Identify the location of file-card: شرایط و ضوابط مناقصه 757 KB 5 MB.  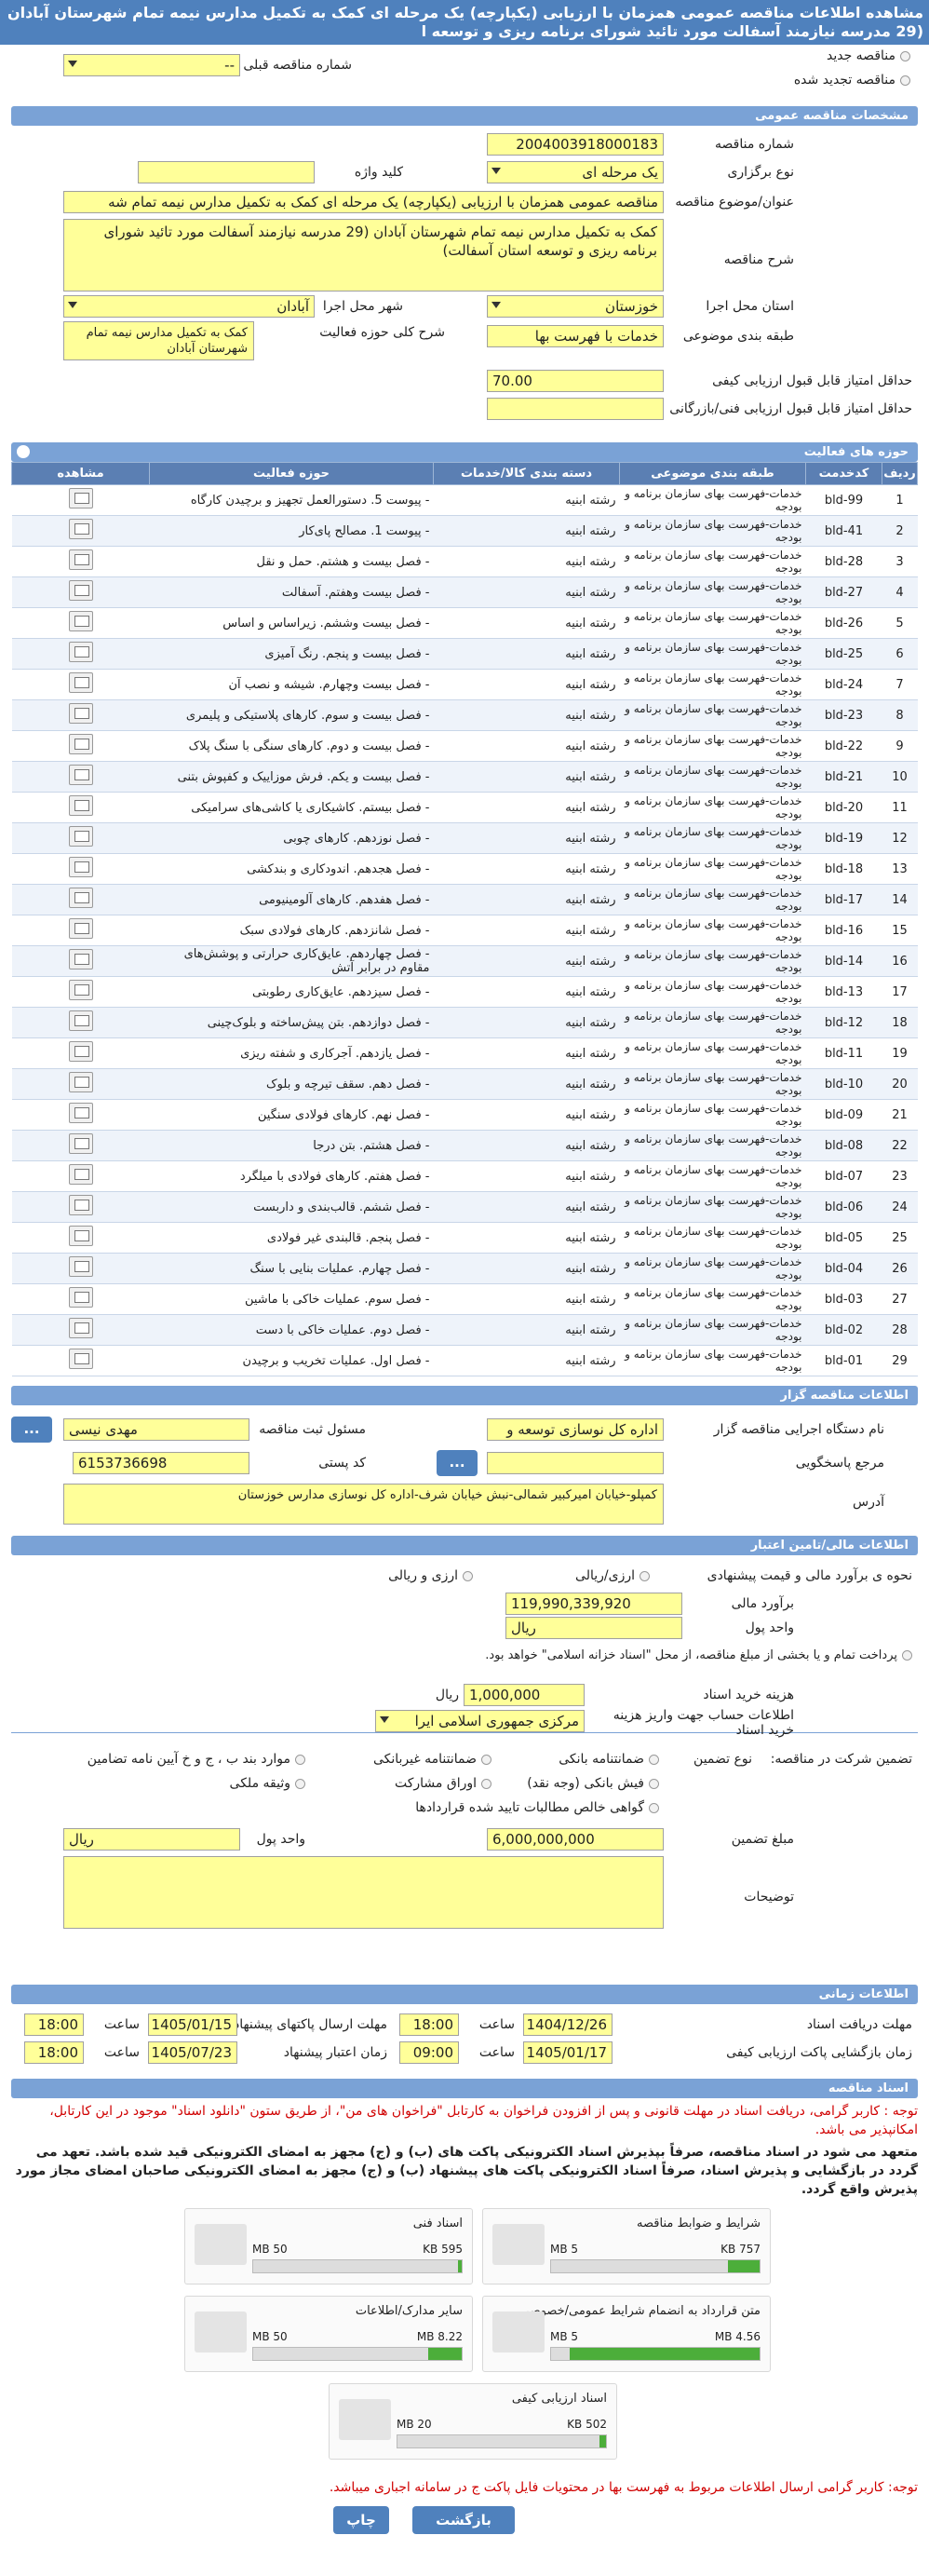
(626, 2246).